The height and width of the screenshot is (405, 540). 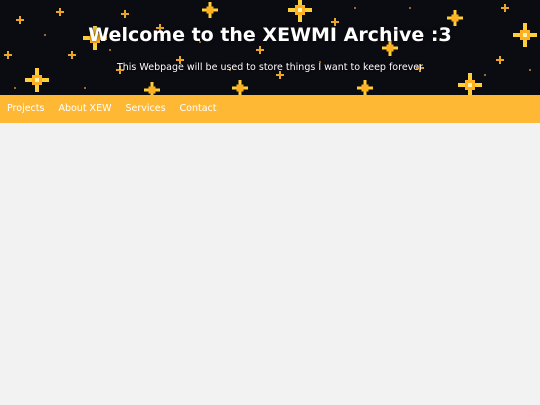 I want to click on page-title: Welcome to the XEWMI Archive :3, so click(x=270, y=35).